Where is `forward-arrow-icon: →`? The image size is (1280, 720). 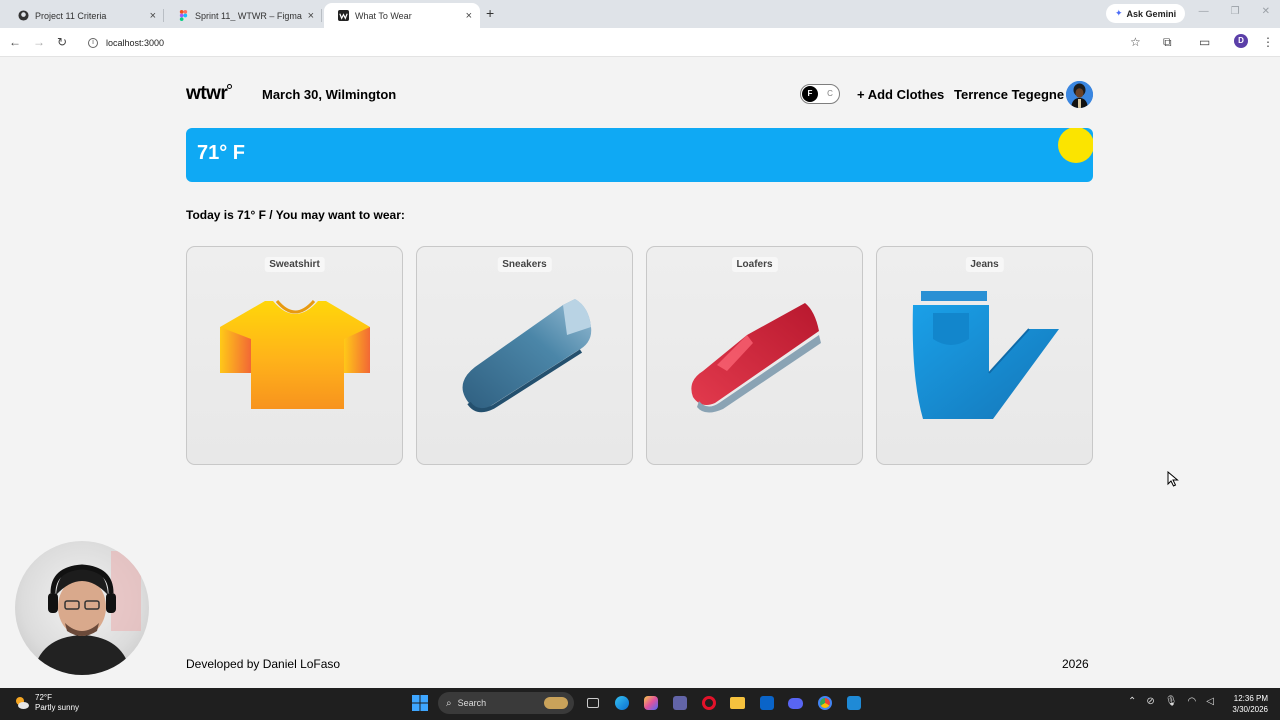 forward-arrow-icon: → is located at coordinates (39, 42).